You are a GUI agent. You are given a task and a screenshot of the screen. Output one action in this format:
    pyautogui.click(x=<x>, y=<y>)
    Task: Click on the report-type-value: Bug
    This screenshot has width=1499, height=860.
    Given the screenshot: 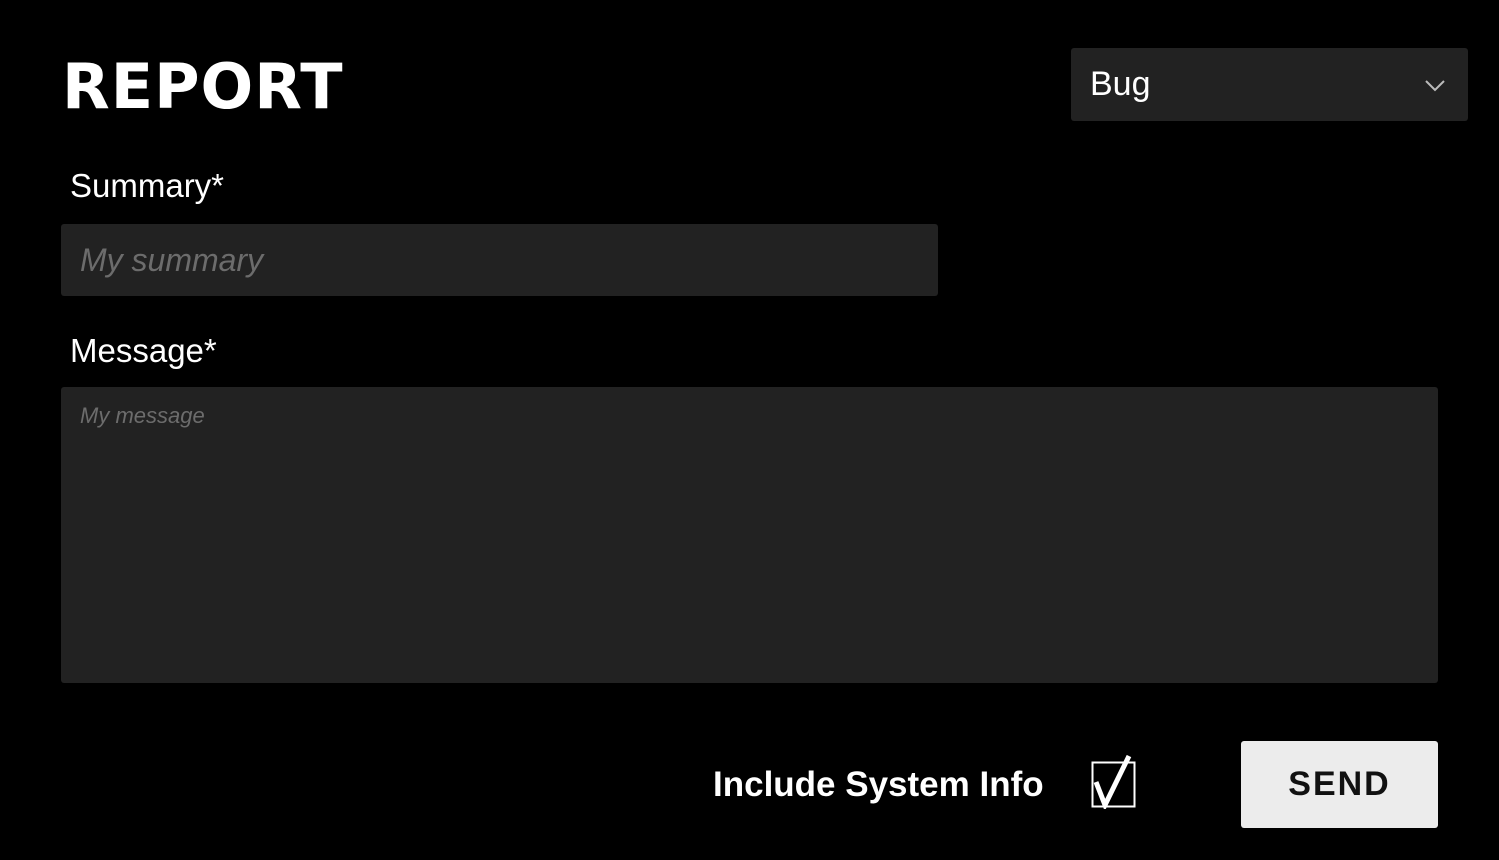 What is the action you would take?
    pyautogui.click(x=1120, y=84)
    